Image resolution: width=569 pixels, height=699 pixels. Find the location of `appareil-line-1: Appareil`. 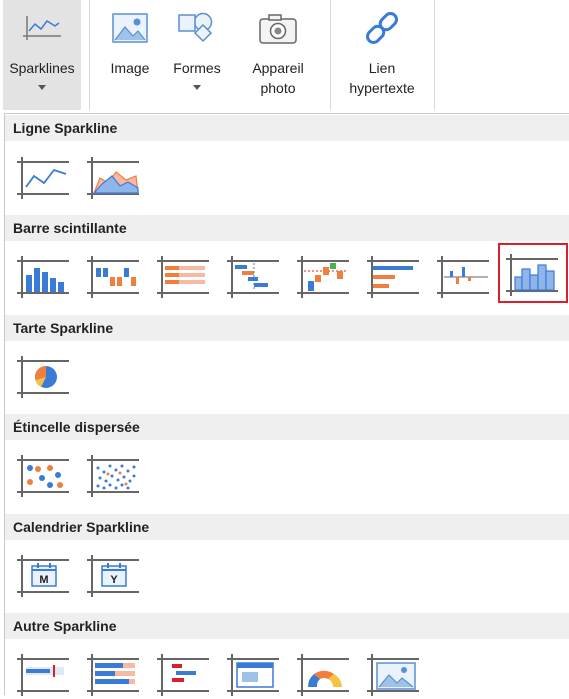

appareil-line-1: Appareil is located at coordinates (278, 68).